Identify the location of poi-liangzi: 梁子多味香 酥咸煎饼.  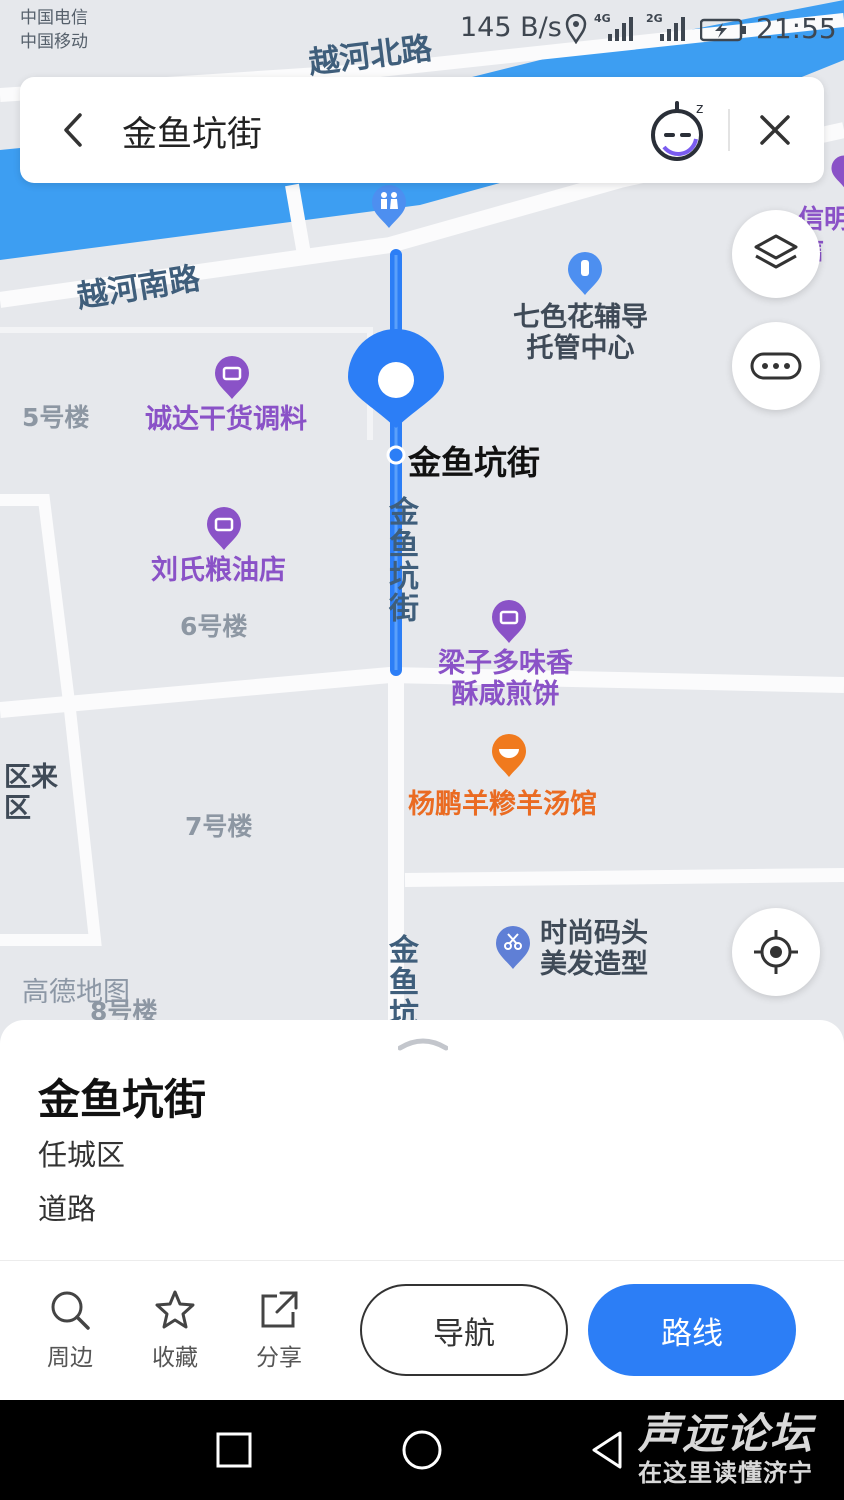
(505, 679).